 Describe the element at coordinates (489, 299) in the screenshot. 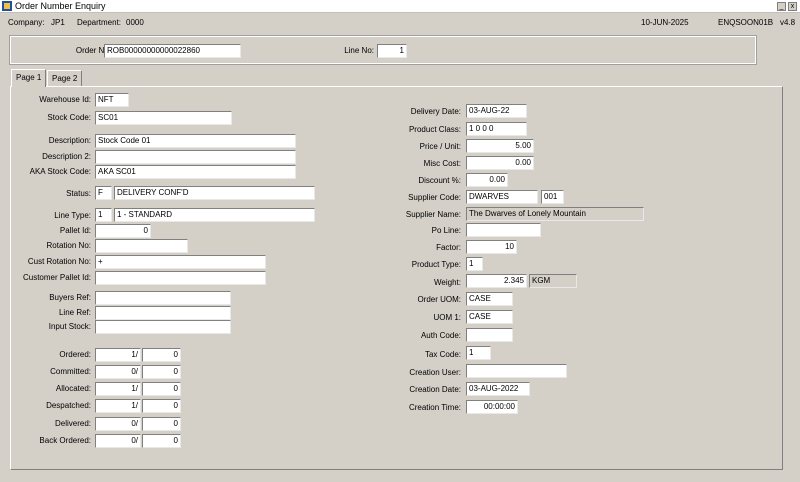

I see `order-uom-field: CASE` at that location.